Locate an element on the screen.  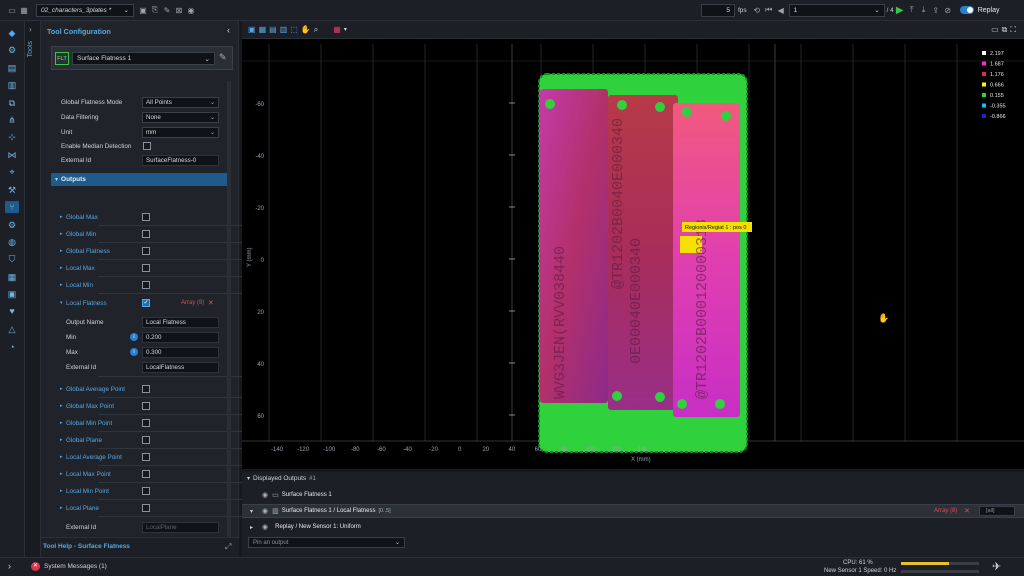
save-as-icon: ⎘ is located at coordinates (155, 10).